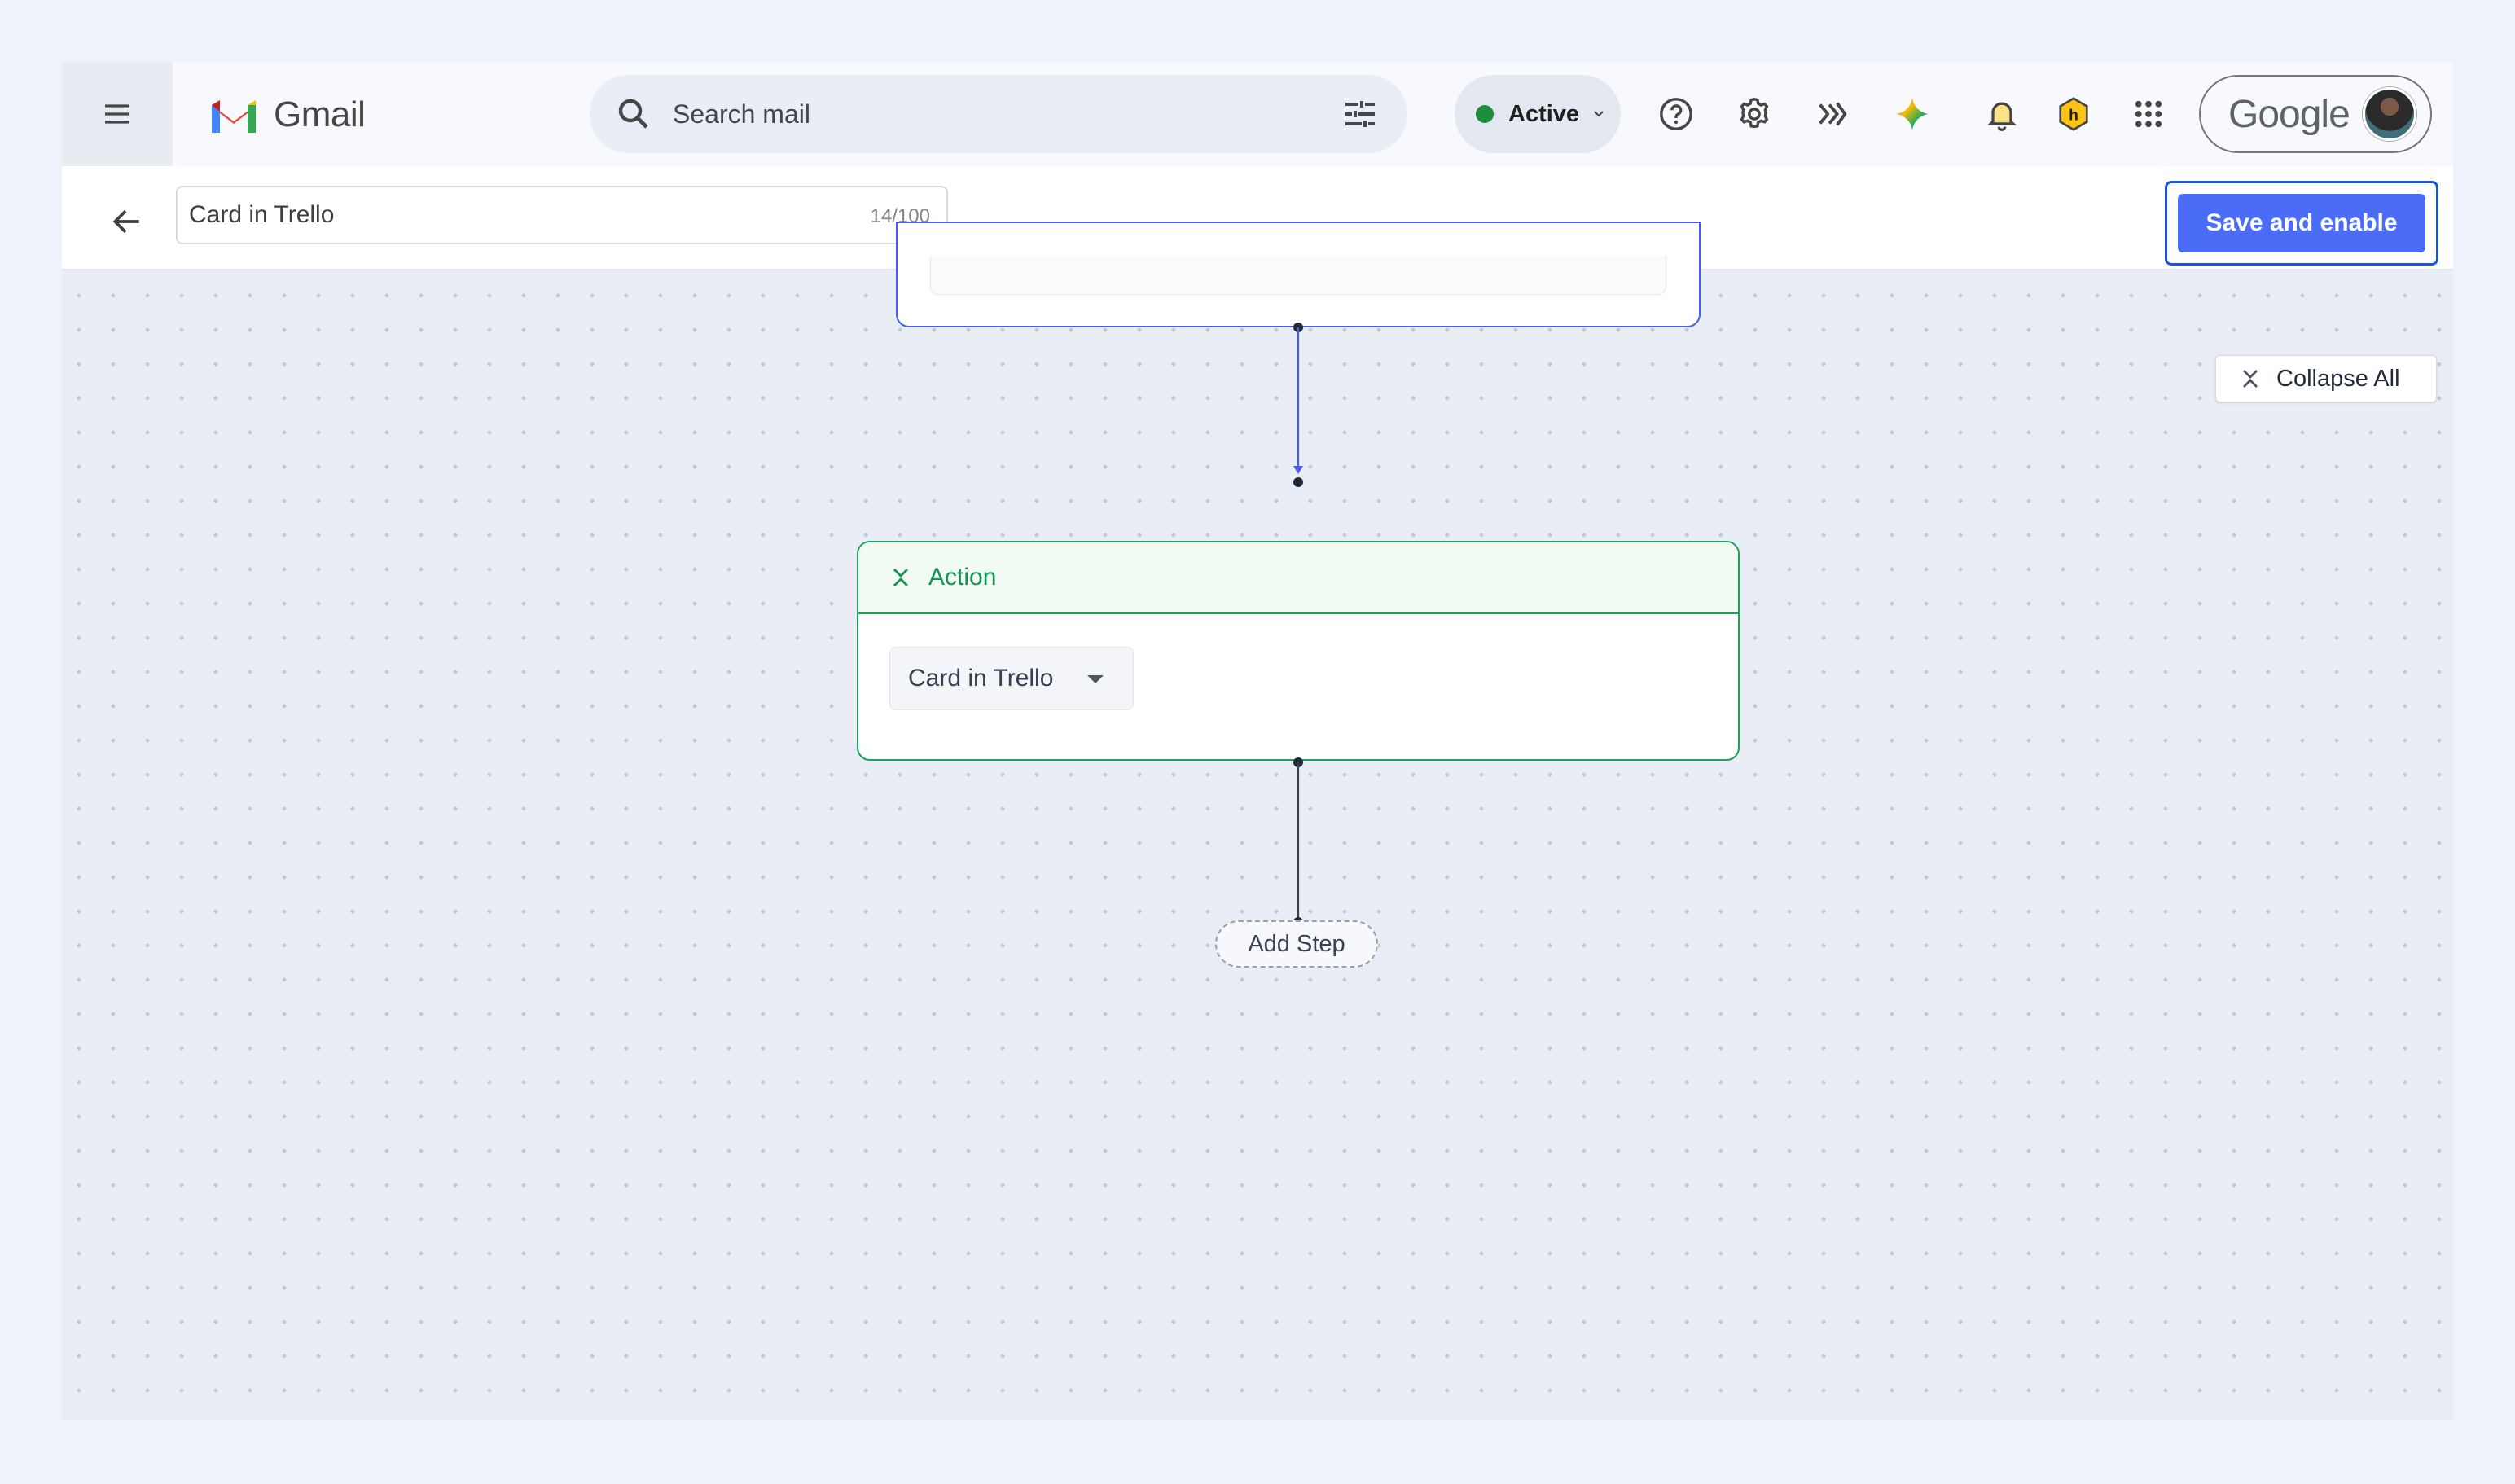 Image resolution: width=2515 pixels, height=1484 pixels. What do you see at coordinates (1298, 405) in the screenshot?
I see `connector-trigger-to-action` at bounding box center [1298, 405].